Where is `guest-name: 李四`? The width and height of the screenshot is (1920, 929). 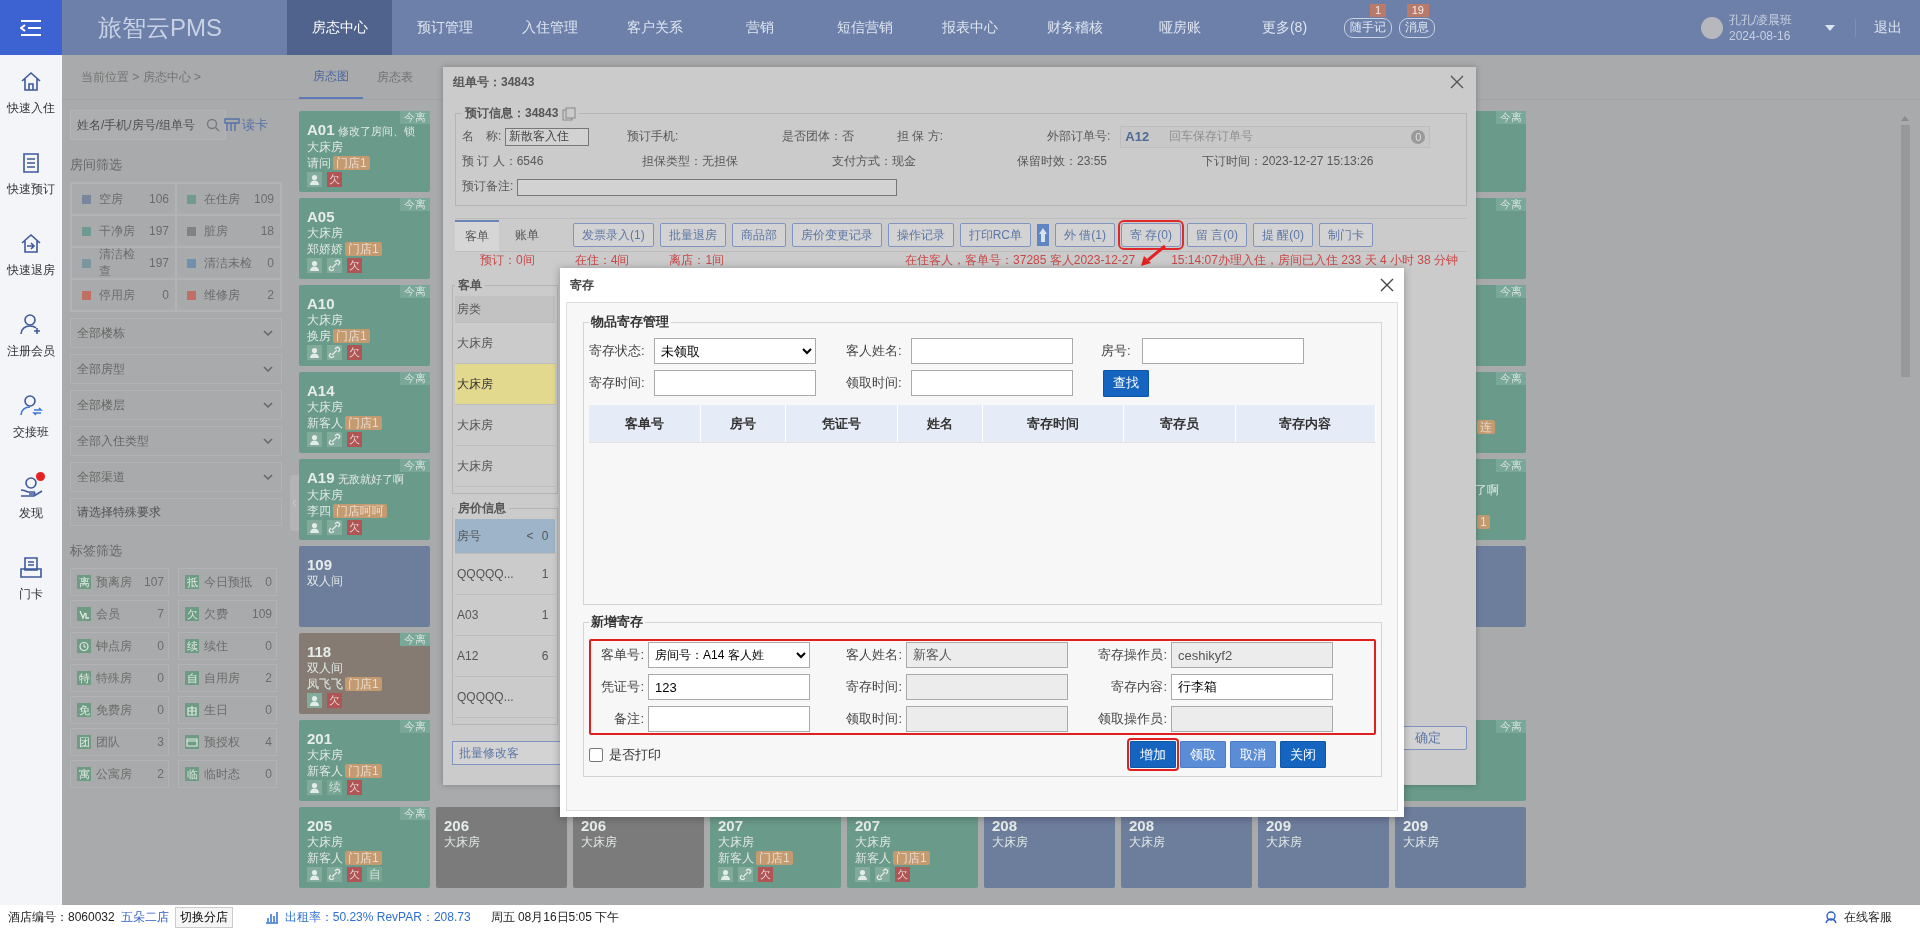 guest-name: 李四 is located at coordinates (319, 511).